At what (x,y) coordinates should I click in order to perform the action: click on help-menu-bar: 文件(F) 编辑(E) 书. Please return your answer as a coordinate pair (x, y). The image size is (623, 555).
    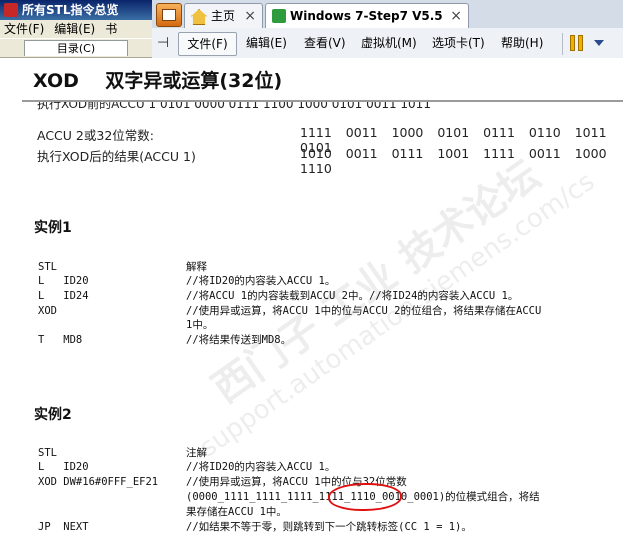
    Looking at the image, I should click on (76, 29).